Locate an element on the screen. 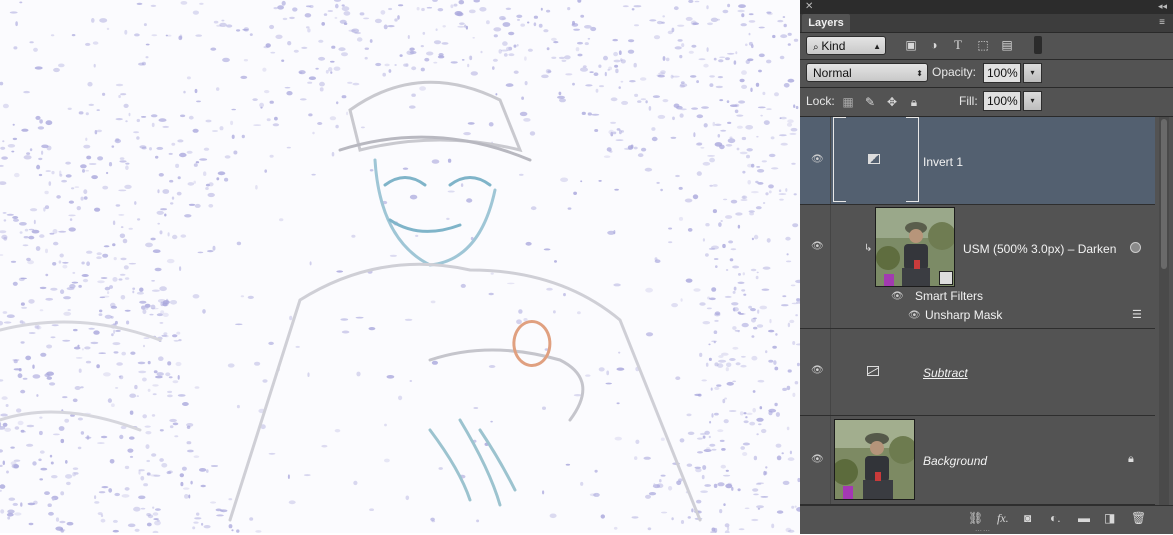 Image resolution: width=1173 pixels, height=535 pixels. shape-filter-icon: ⬚ is located at coordinates (983, 45).